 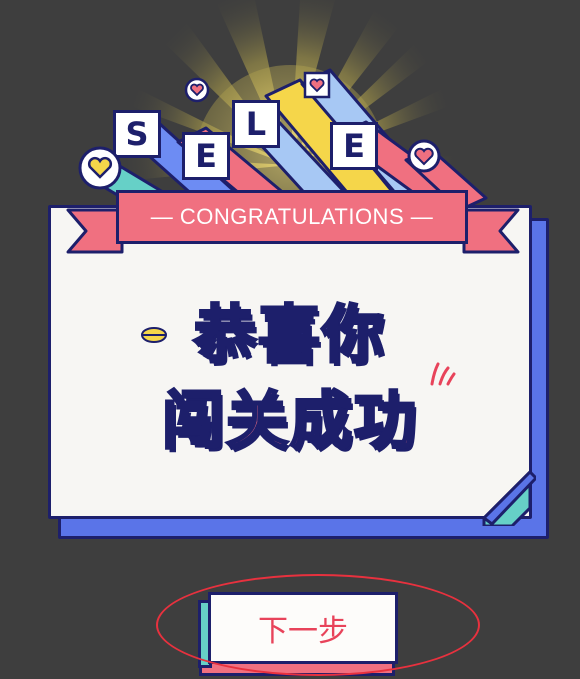 I want to click on congrats-heading: 恭喜你, so click(x=289, y=335).